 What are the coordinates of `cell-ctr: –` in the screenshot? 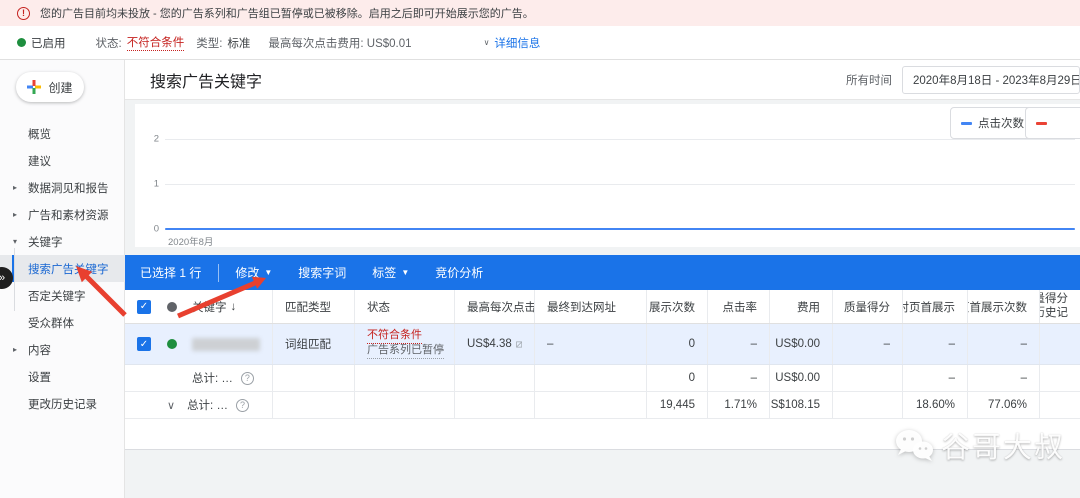 It's located at (739, 344).